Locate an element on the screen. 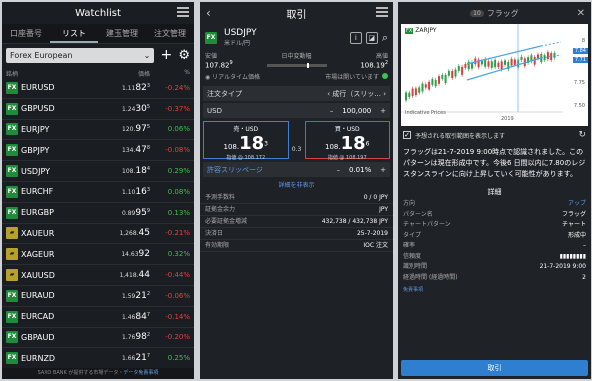 The height and width of the screenshot is (381, 592). gear-icon: ⚙ is located at coordinates (184, 55).